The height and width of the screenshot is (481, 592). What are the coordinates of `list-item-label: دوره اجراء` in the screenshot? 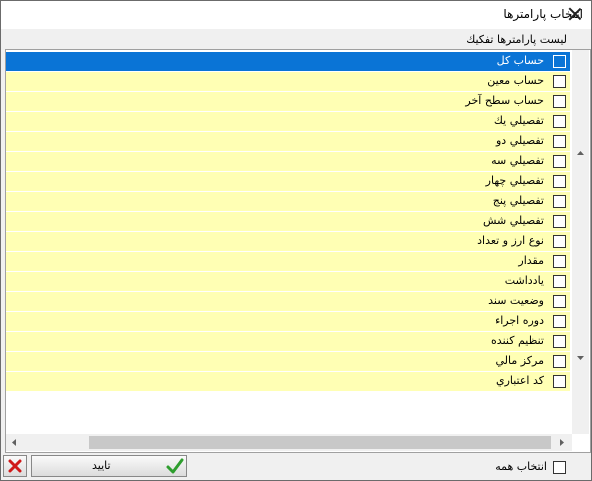 It's located at (519, 320).